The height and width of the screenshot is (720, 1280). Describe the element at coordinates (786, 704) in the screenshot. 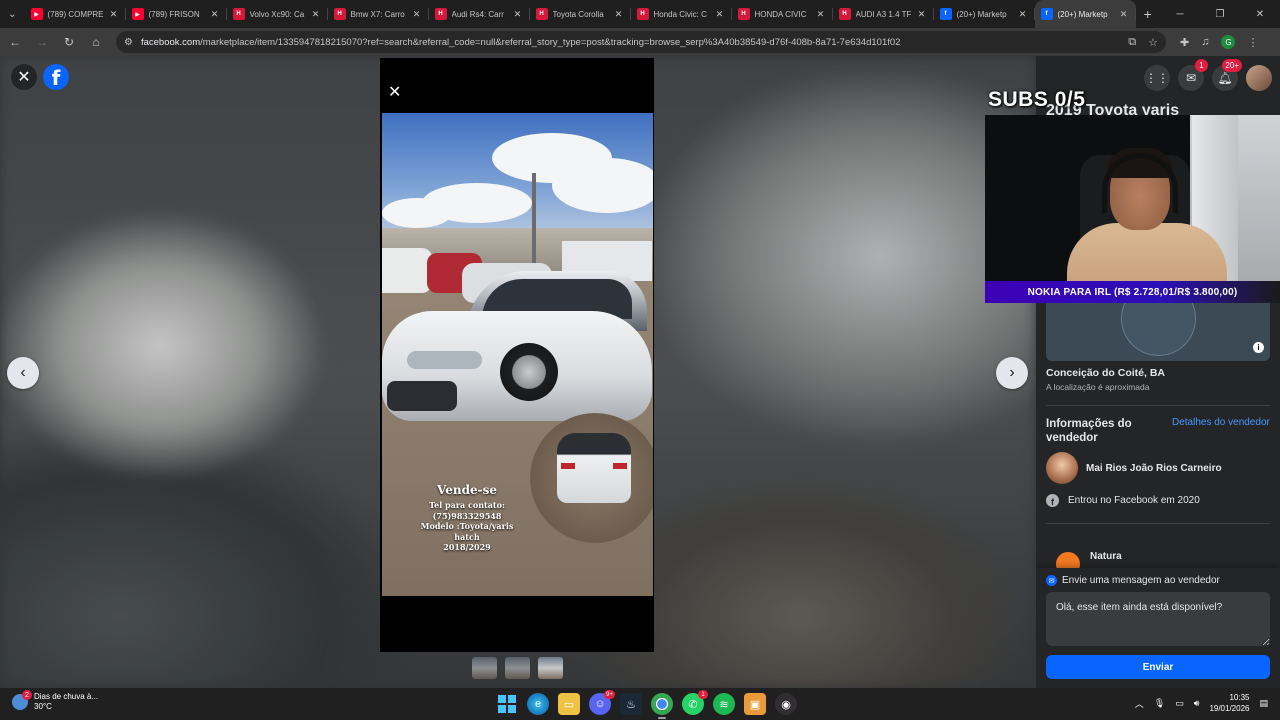

I see `obs-icon: ◉` at that location.